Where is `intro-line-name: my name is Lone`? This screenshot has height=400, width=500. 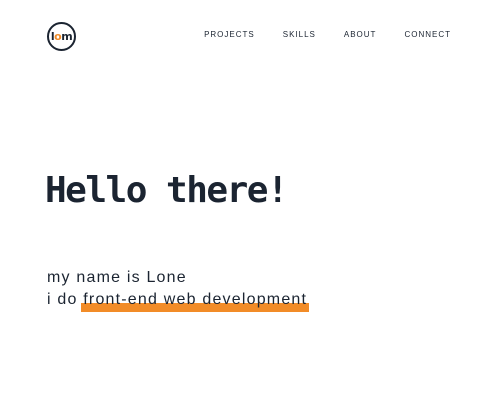 intro-line-name: my name is Lone is located at coordinates (117, 277).